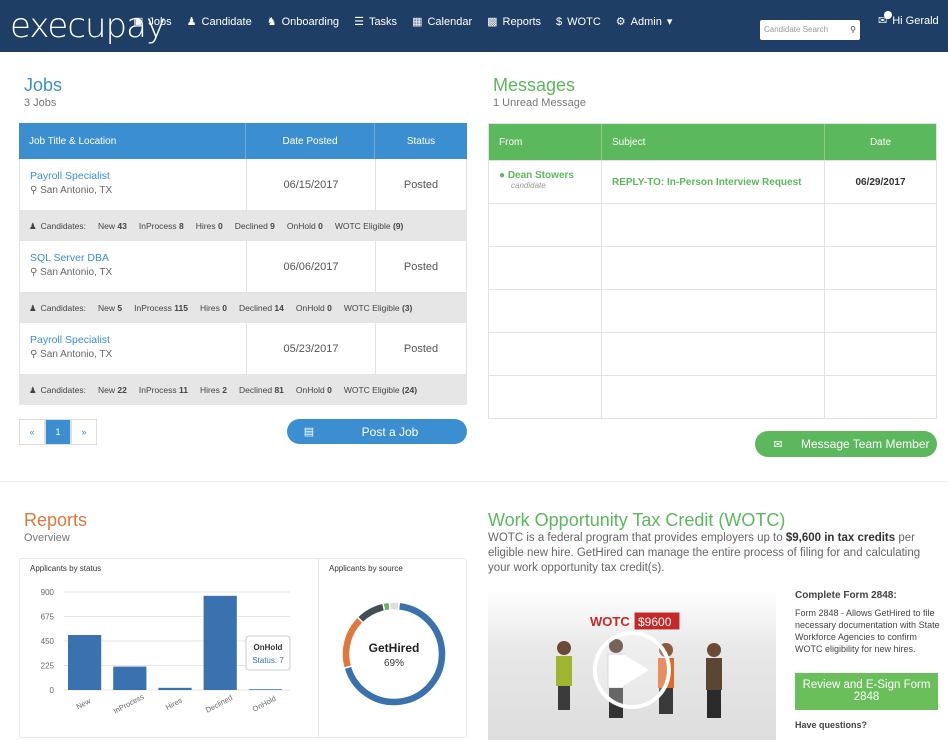 Image resolution: width=948 pixels, height=740 pixels. Describe the element at coordinates (163, 390) in the screenshot. I see `candidate-stat: InProcess 11` at that location.